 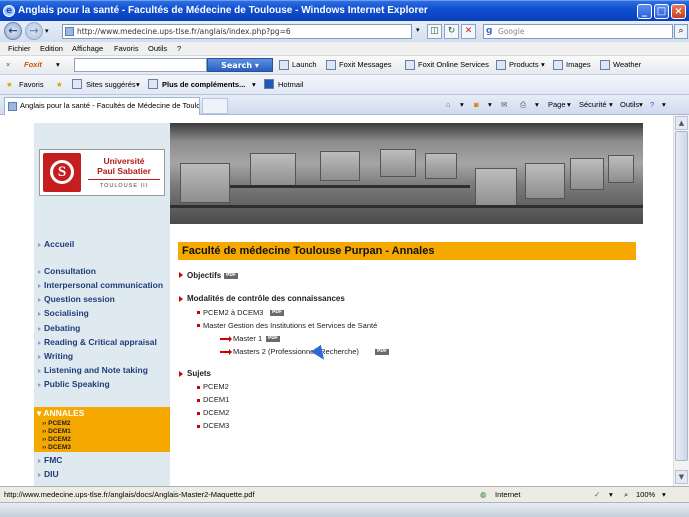 I want to click on protected-dropdown-icon: ▾, so click(x=611, y=494).